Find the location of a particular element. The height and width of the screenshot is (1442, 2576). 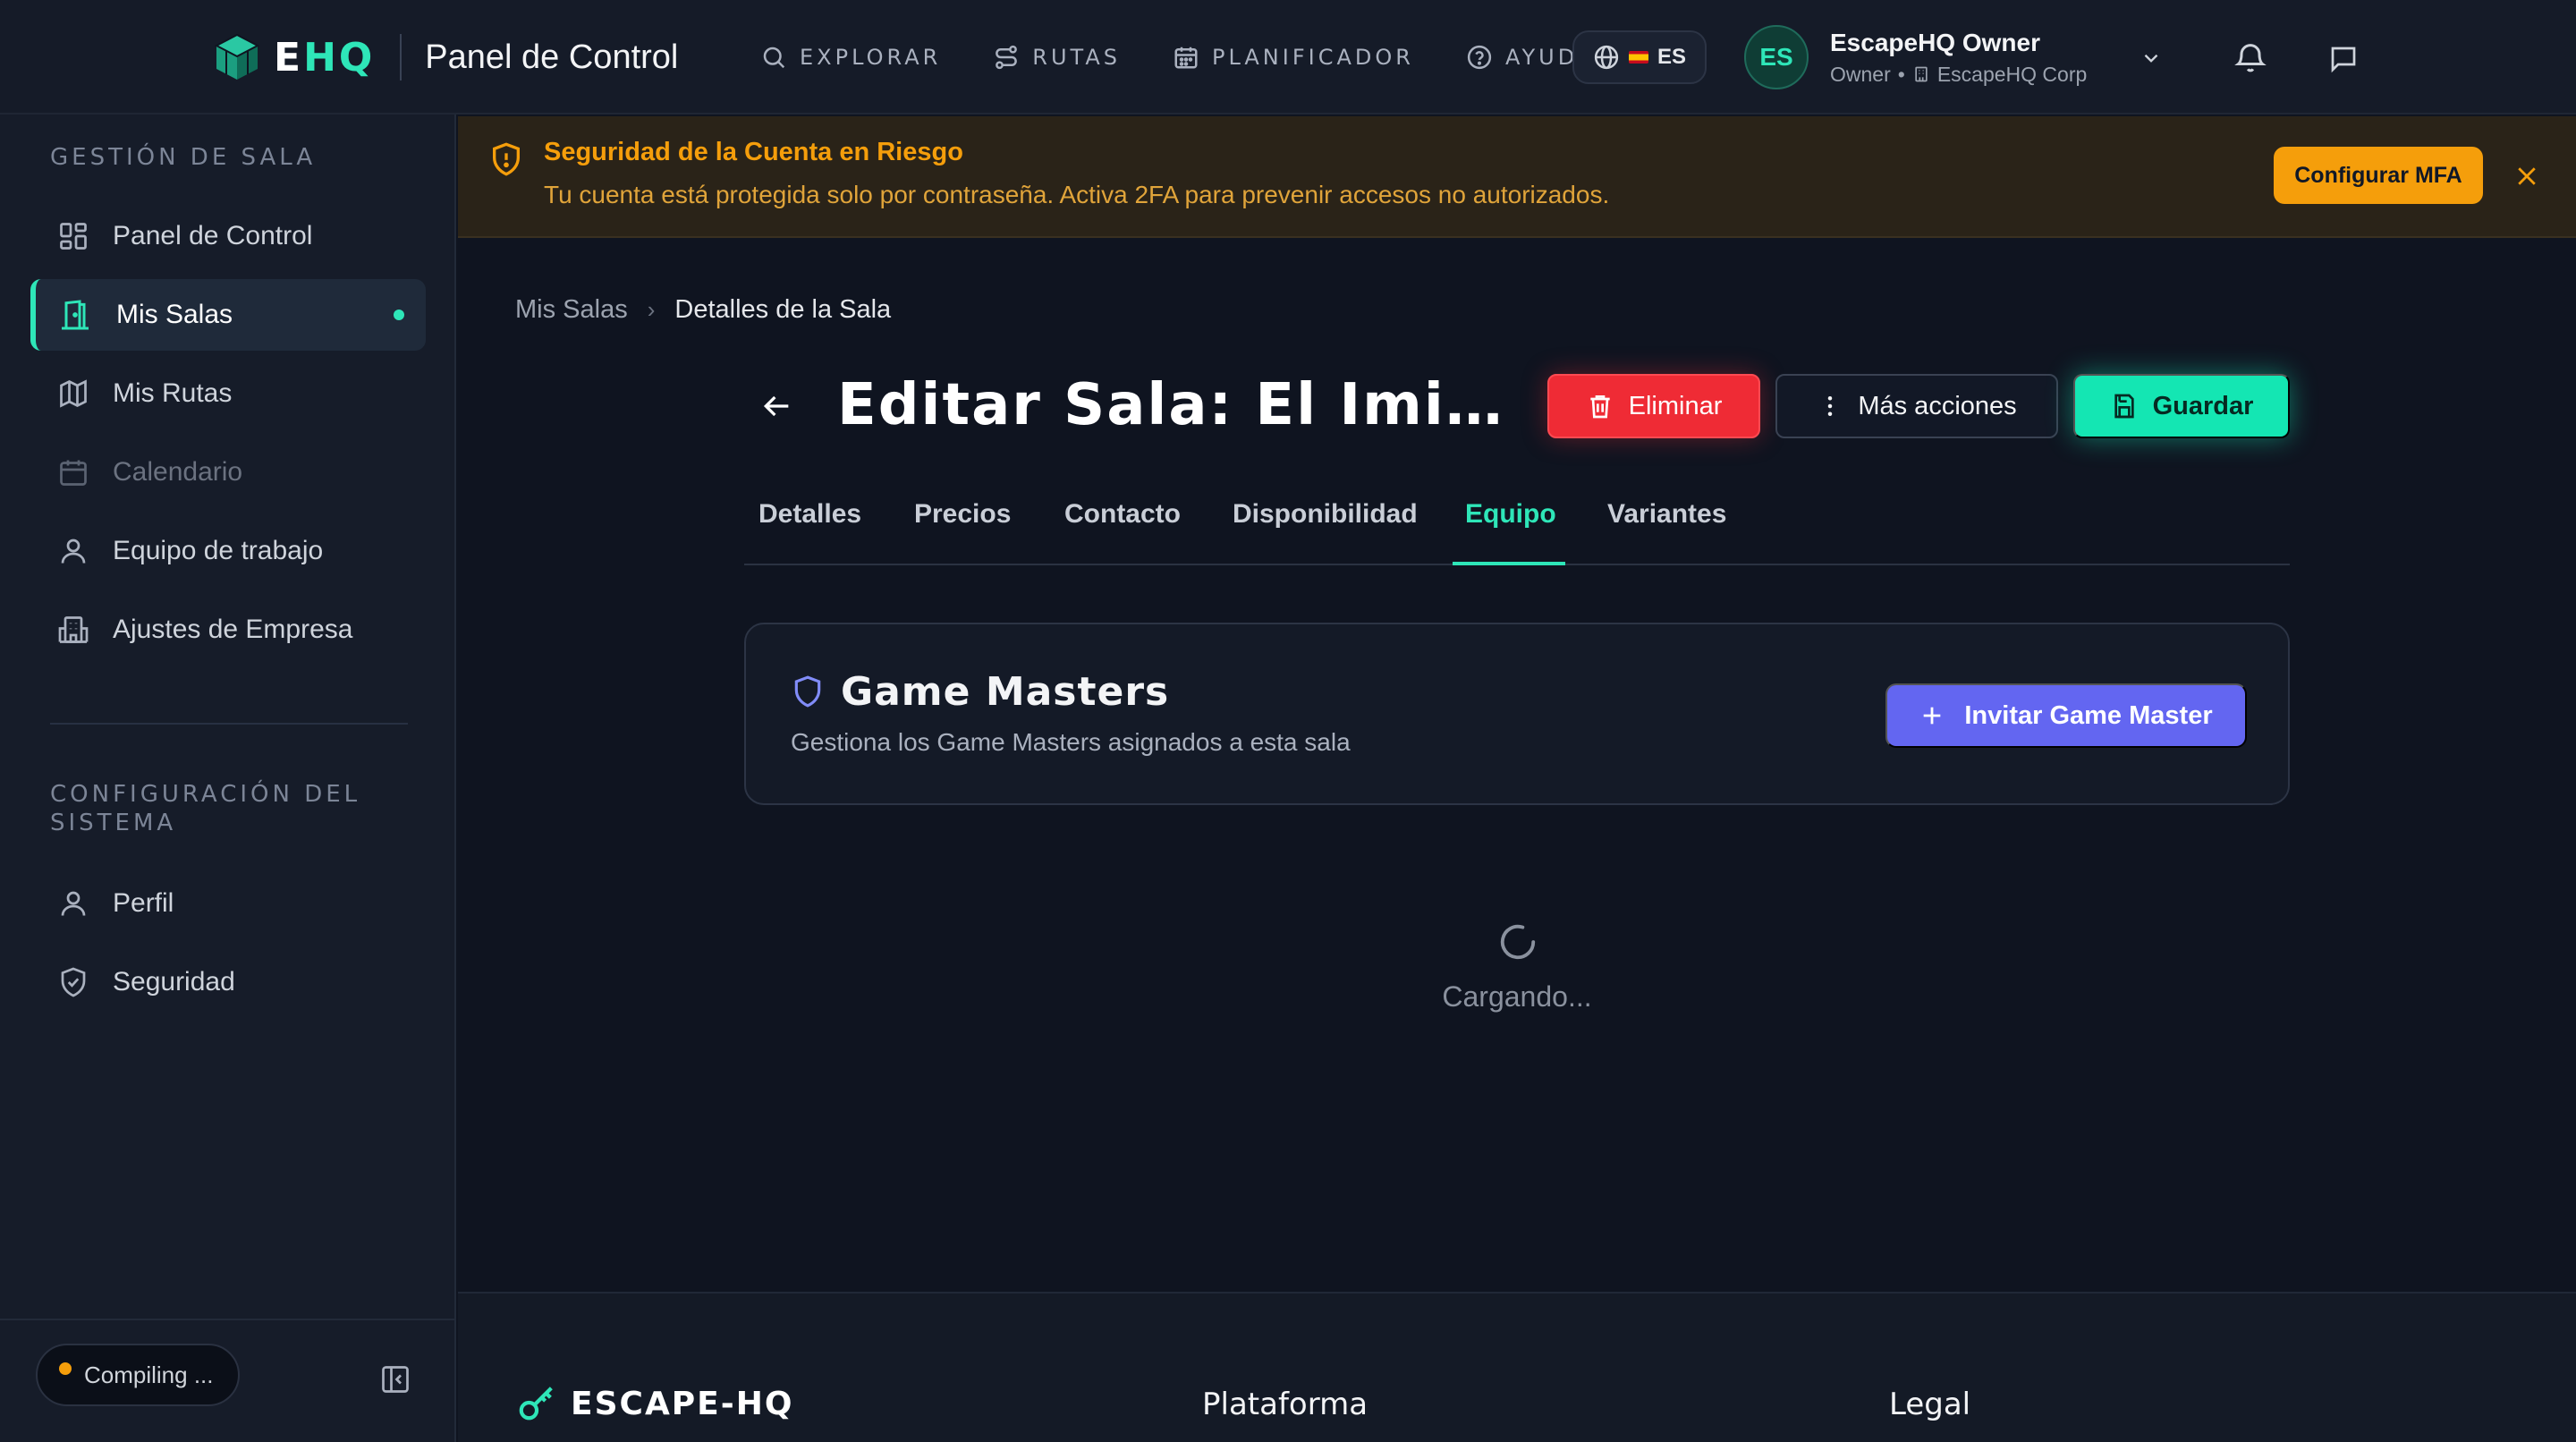

sidebar-item-panel-de-control: Panel de Control is located at coordinates (228, 236).